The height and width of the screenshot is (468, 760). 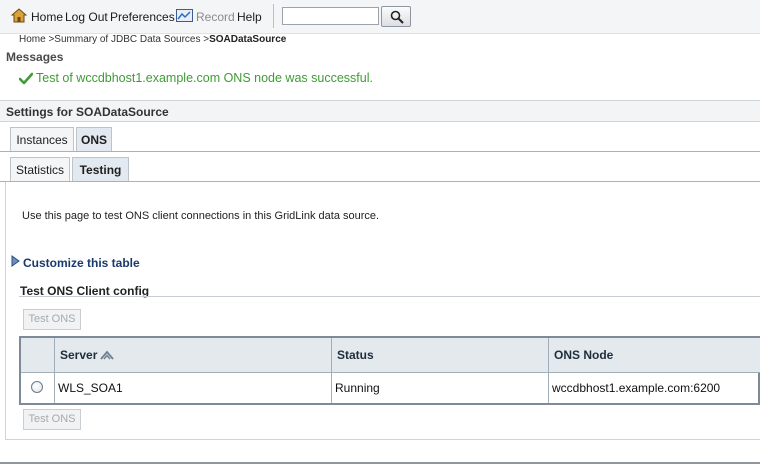 I want to click on select-column-header, so click(x=38, y=355).